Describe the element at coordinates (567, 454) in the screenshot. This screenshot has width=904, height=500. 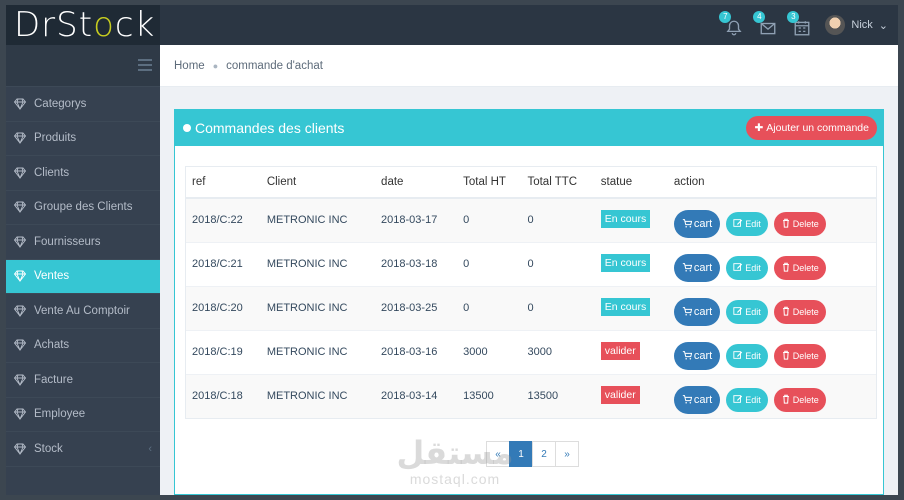
I see `pagination-next: »` at that location.